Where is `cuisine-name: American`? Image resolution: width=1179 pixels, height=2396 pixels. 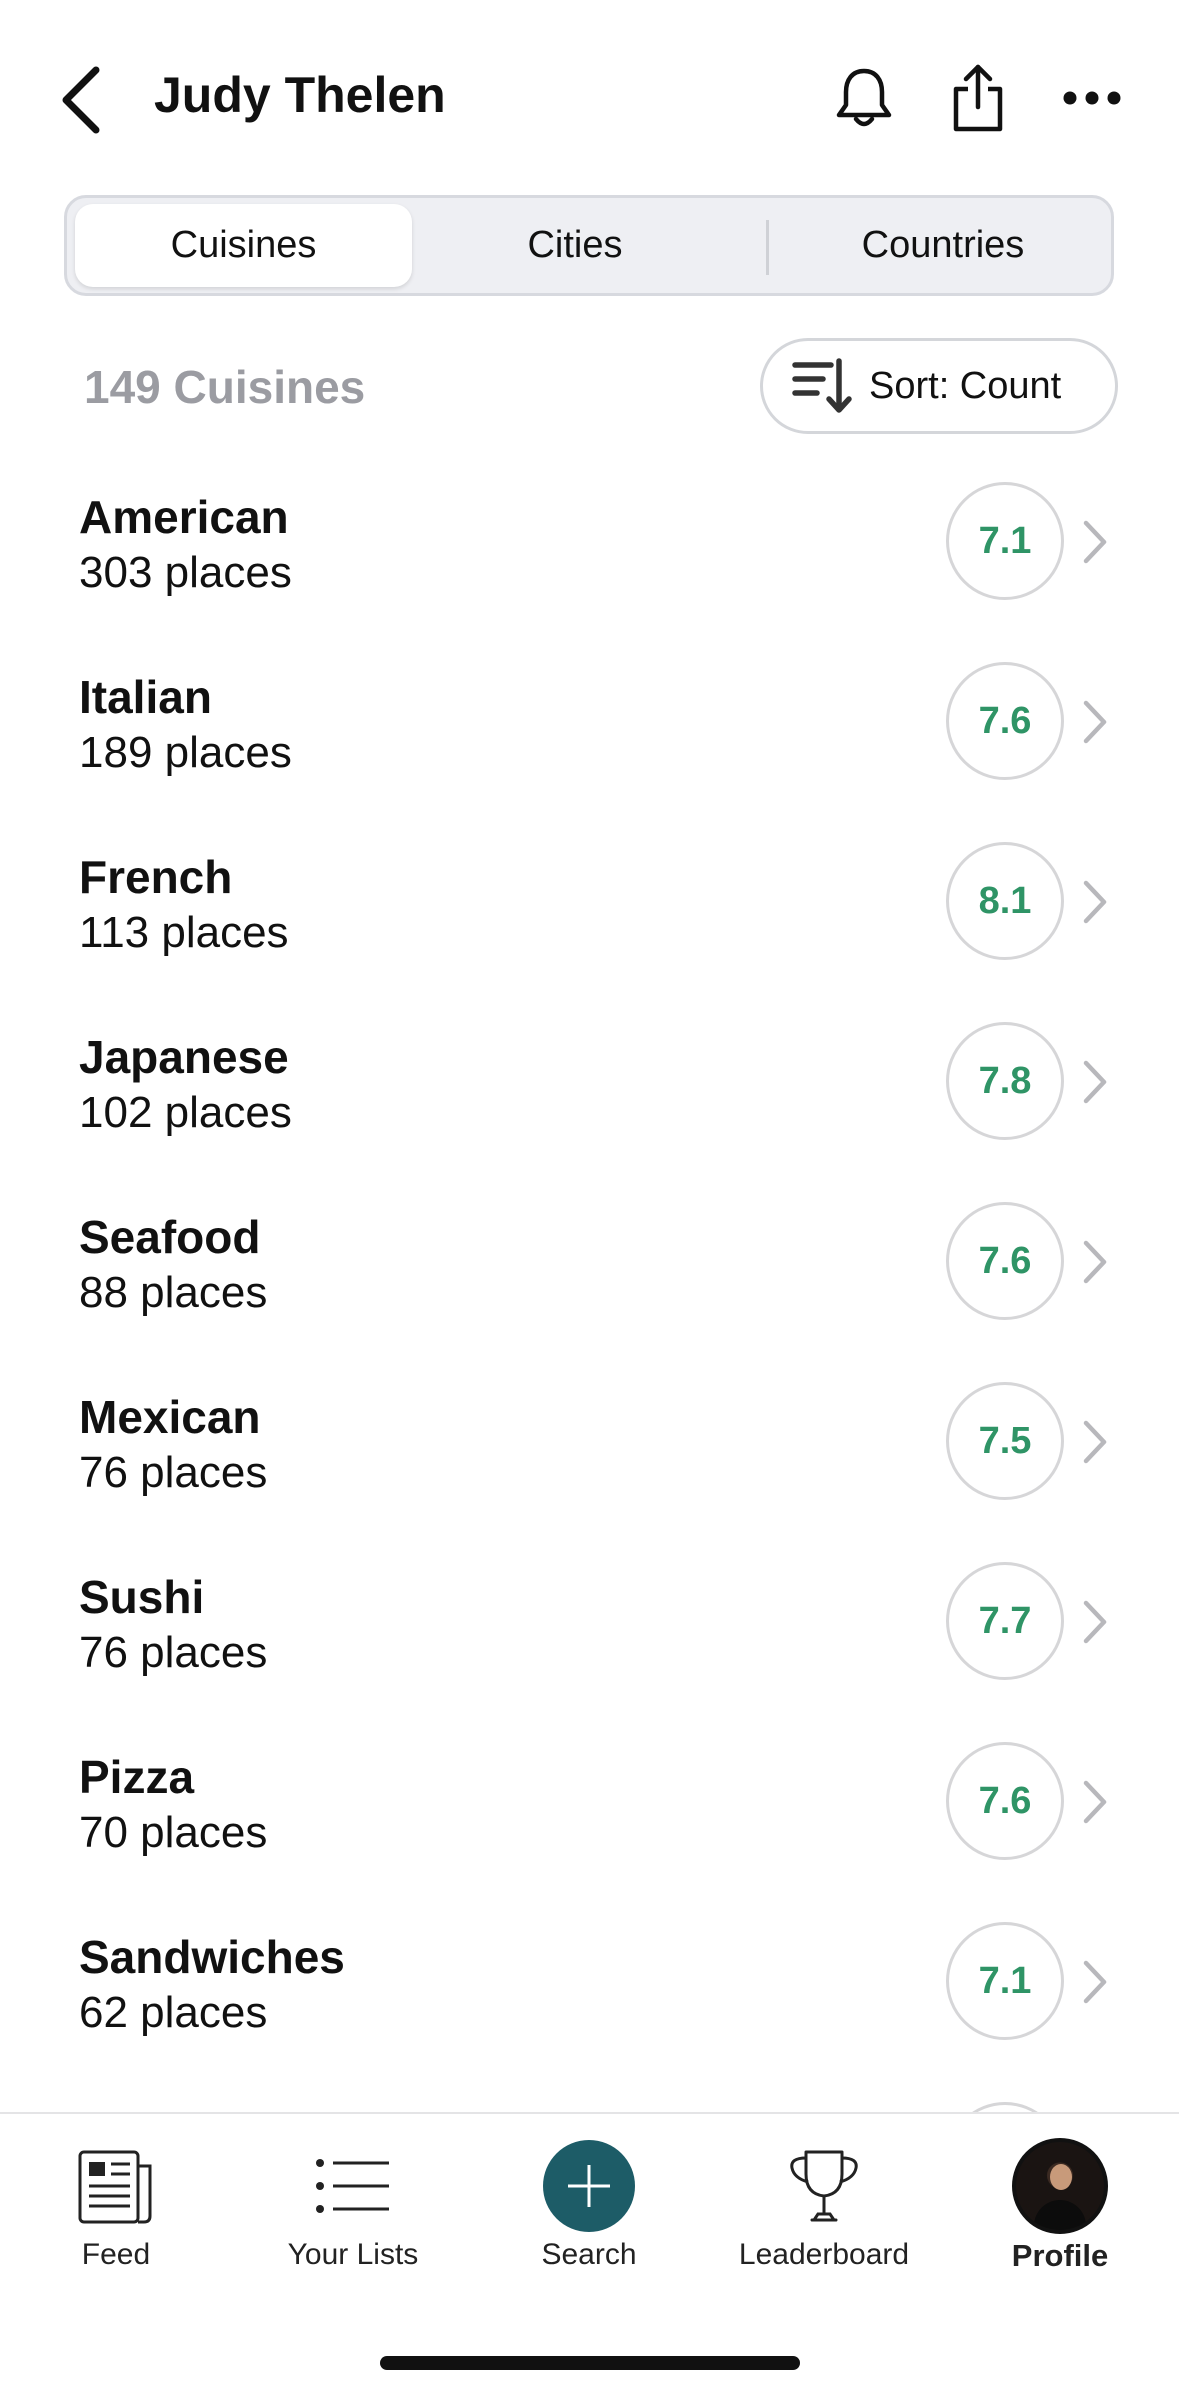
cuisine-name: American is located at coordinates (184, 517).